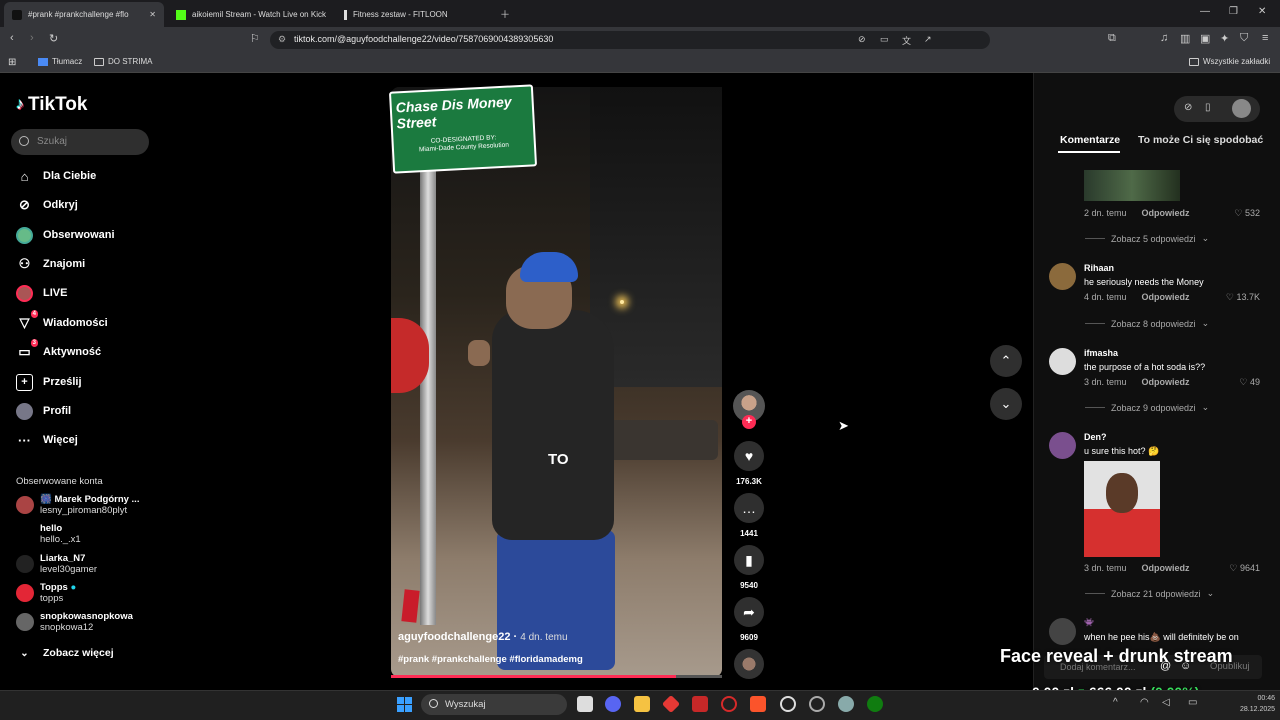 This screenshot has height=720, width=1280. Describe the element at coordinates (749, 619) in the screenshot. I see `share-button: ➦ 9609` at that location.